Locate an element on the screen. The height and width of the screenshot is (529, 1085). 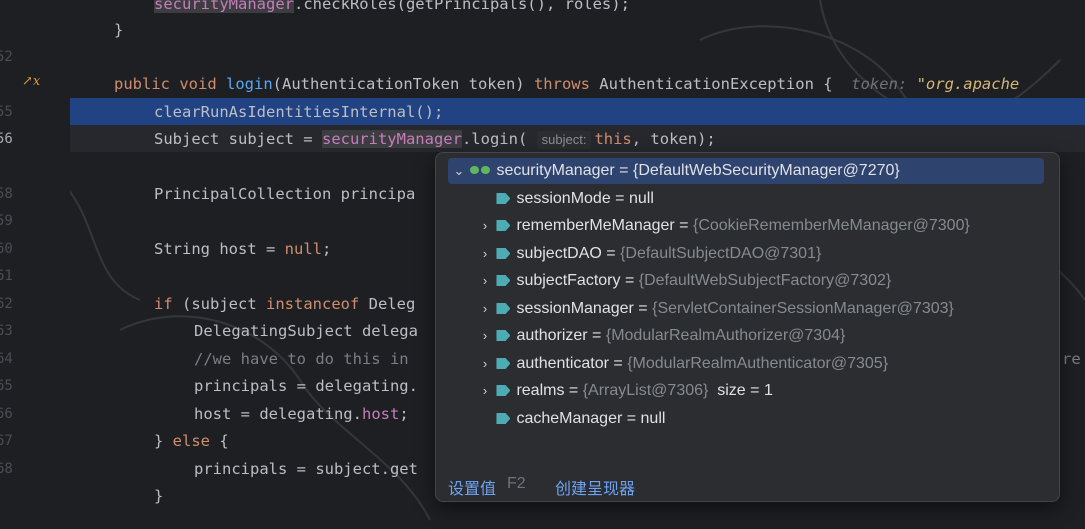
security-manager-reference: securityManager is located at coordinates (391, 139).